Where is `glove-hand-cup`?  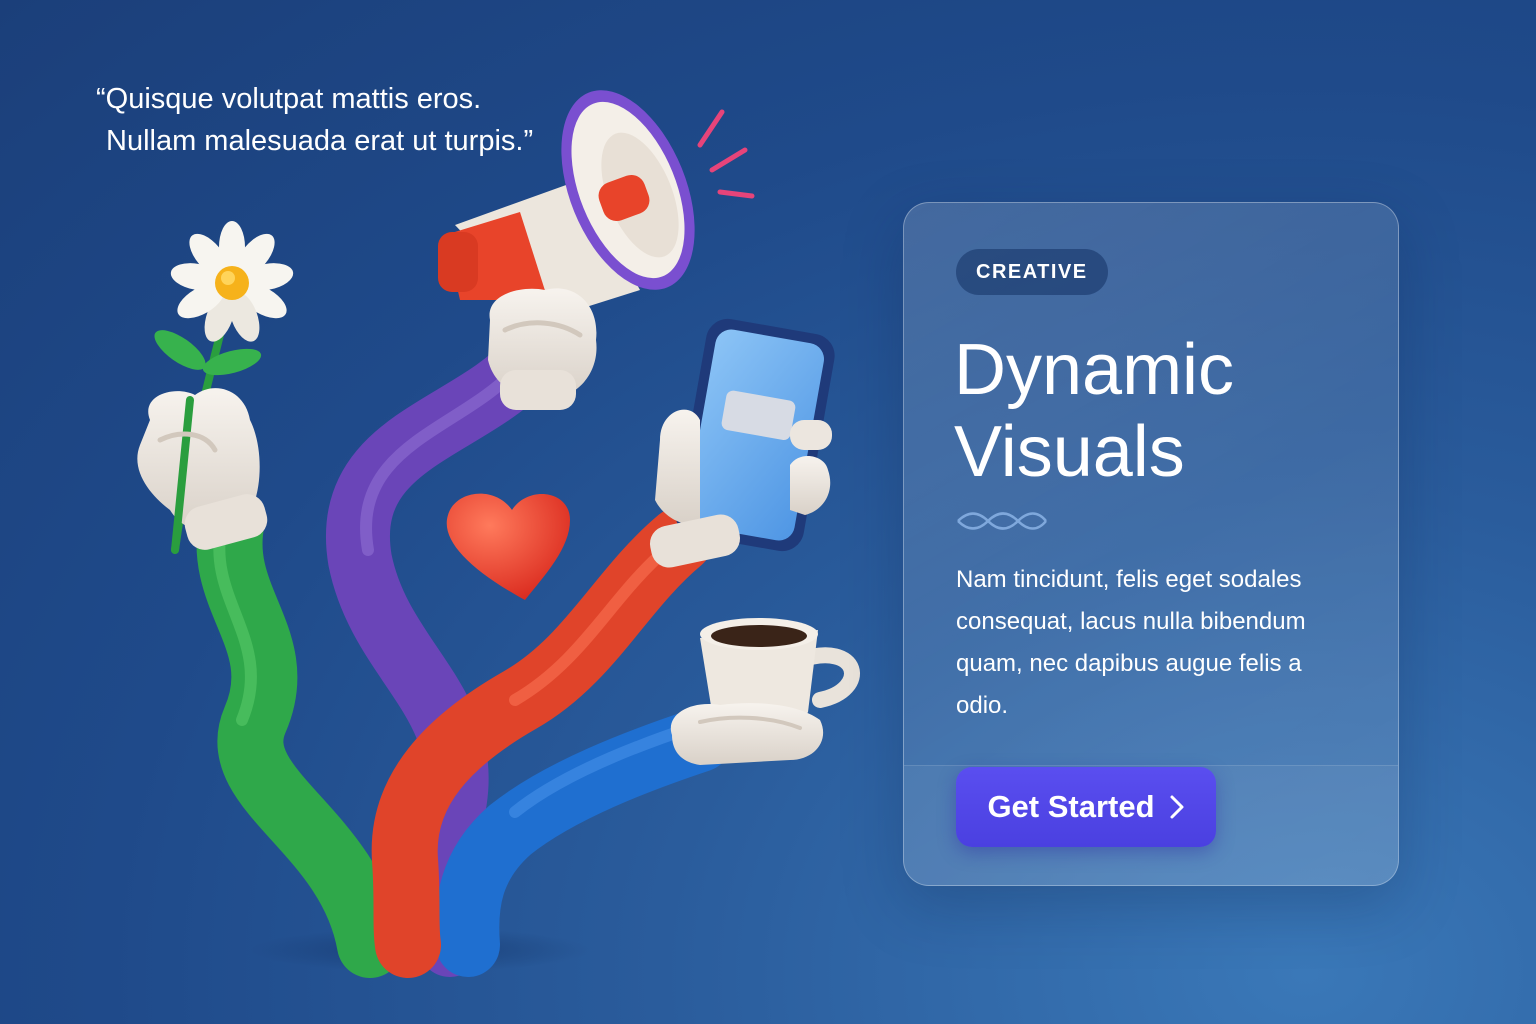 glove-hand-cup is located at coordinates (747, 734).